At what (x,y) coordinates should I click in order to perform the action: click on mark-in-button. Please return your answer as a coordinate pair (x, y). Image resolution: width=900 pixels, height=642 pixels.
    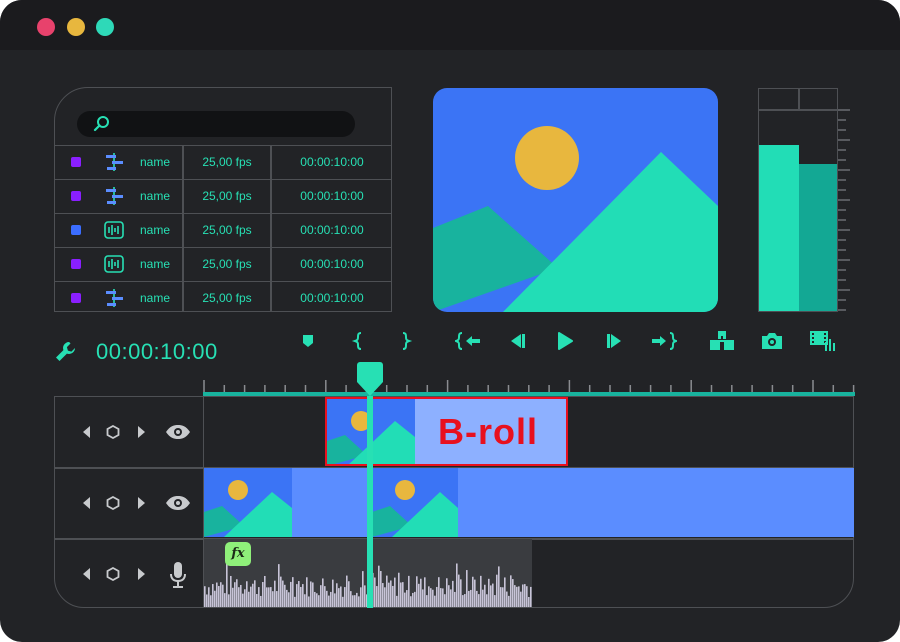
    Looking at the image, I should click on (359, 341).